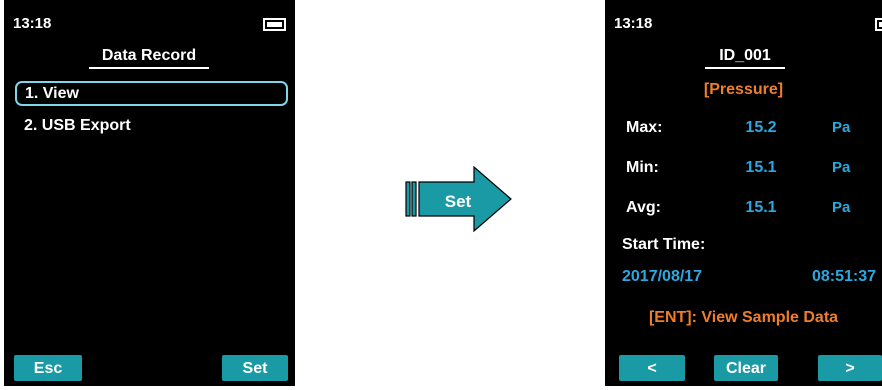 The image size is (882, 390). I want to click on max-label: Max:, so click(644, 127).